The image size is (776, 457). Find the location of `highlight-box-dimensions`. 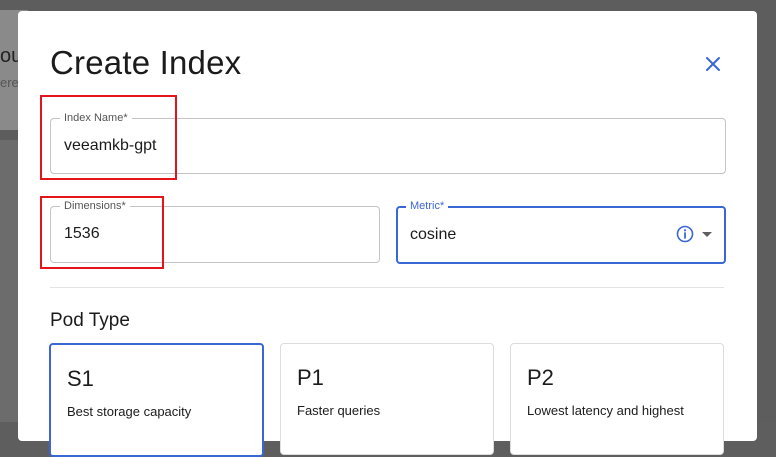

highlight-box-dimensions is located at coordinates (102, 232).